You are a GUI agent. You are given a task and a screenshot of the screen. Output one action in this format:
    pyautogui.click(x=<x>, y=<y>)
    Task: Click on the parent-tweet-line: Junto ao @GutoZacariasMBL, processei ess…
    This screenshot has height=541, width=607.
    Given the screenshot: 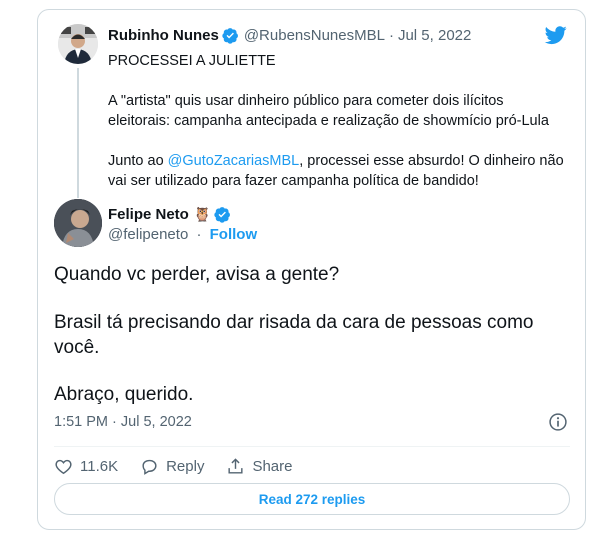 What is the action you would take?
    pyautogui.click(x=343, y=161)
    